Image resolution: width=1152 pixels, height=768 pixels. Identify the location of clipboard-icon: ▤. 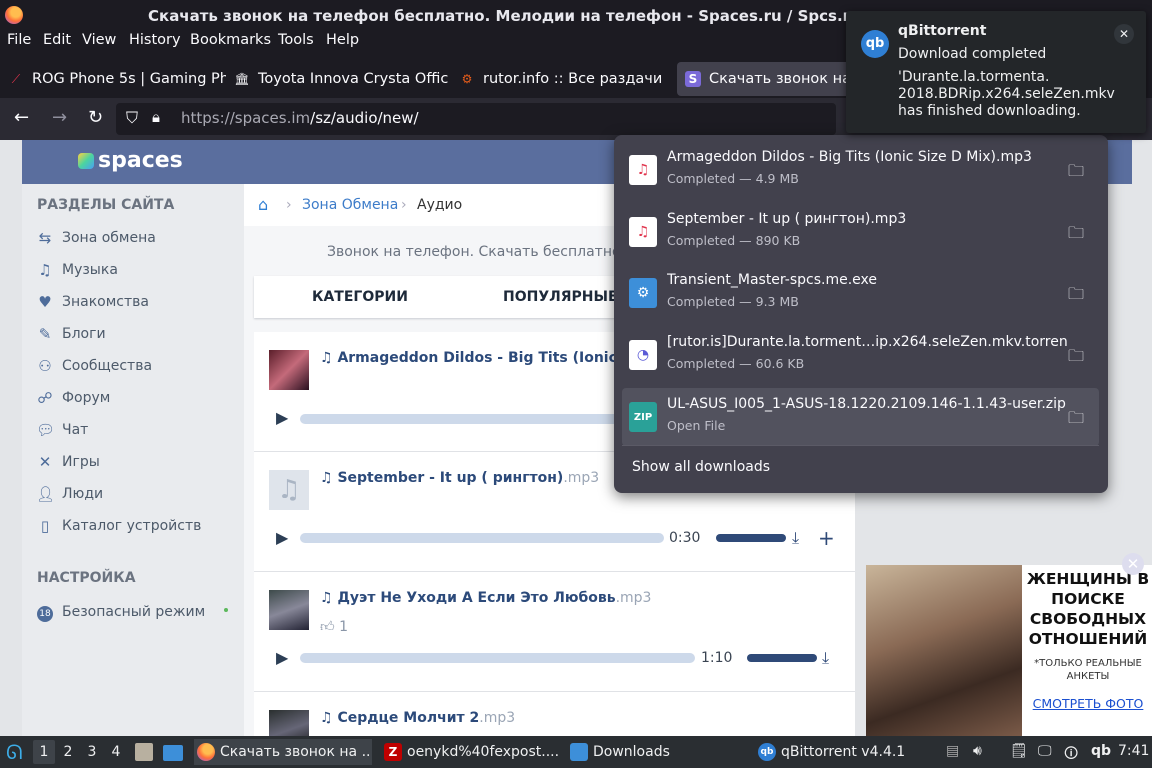
(952, 751).